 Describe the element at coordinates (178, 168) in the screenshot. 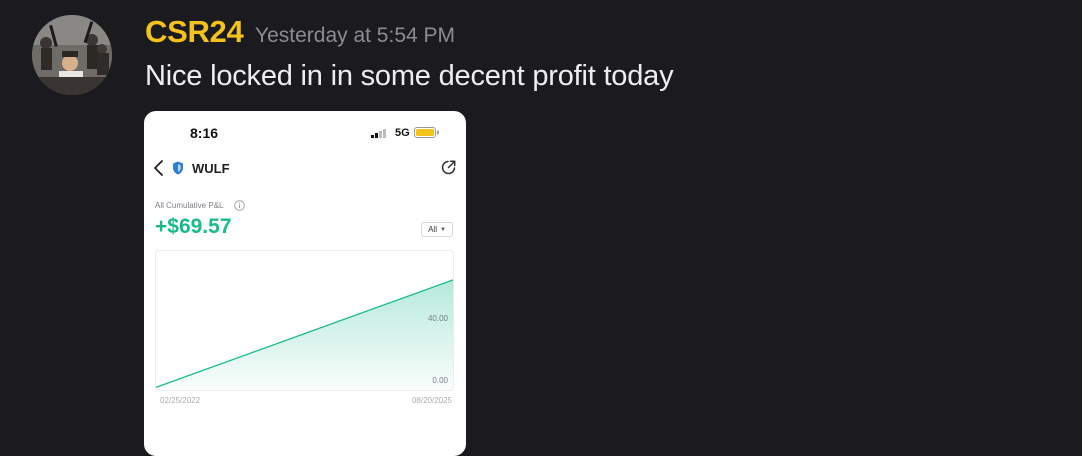

I see `shield-logo-icon` at that location.